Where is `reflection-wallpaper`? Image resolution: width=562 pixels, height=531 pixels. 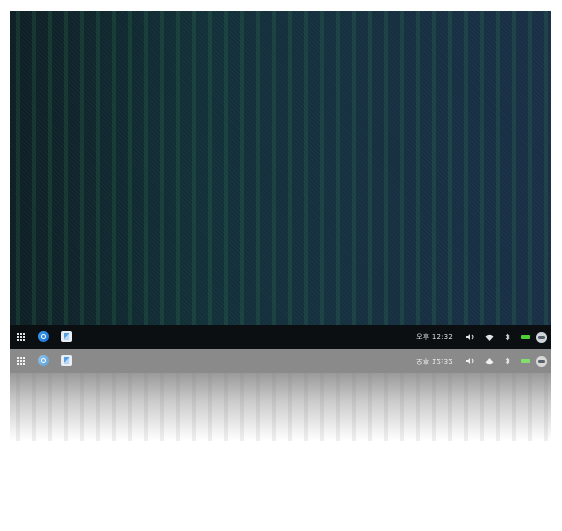
reflection-wallpaper is located at coordinates (280, 407).